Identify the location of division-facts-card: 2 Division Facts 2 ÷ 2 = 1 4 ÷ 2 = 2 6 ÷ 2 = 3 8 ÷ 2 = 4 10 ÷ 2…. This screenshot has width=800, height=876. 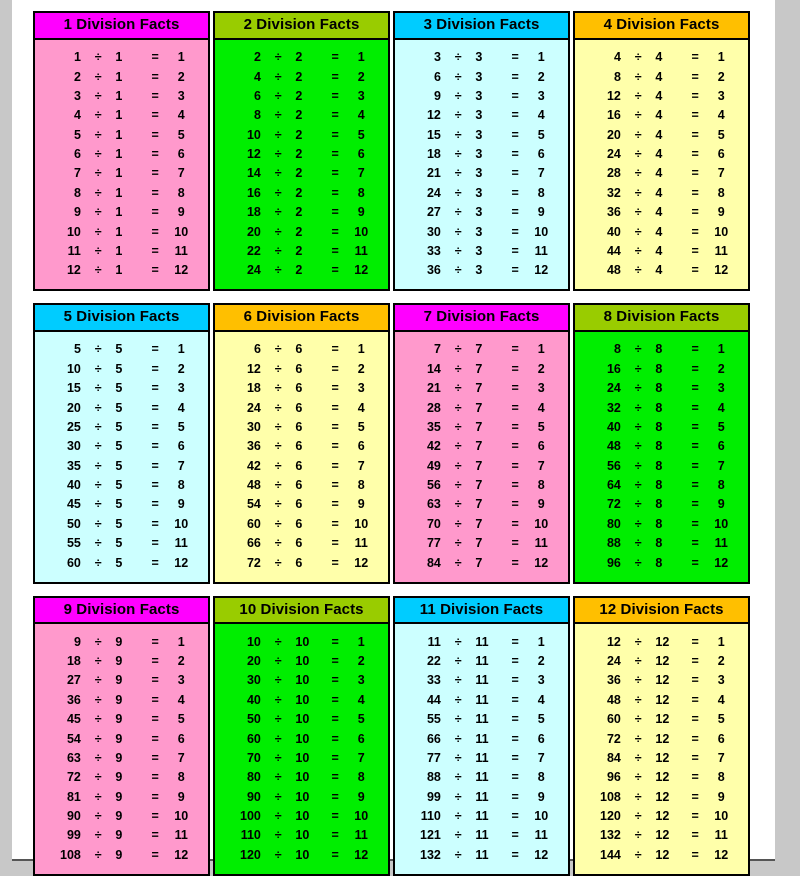
(301, 151).